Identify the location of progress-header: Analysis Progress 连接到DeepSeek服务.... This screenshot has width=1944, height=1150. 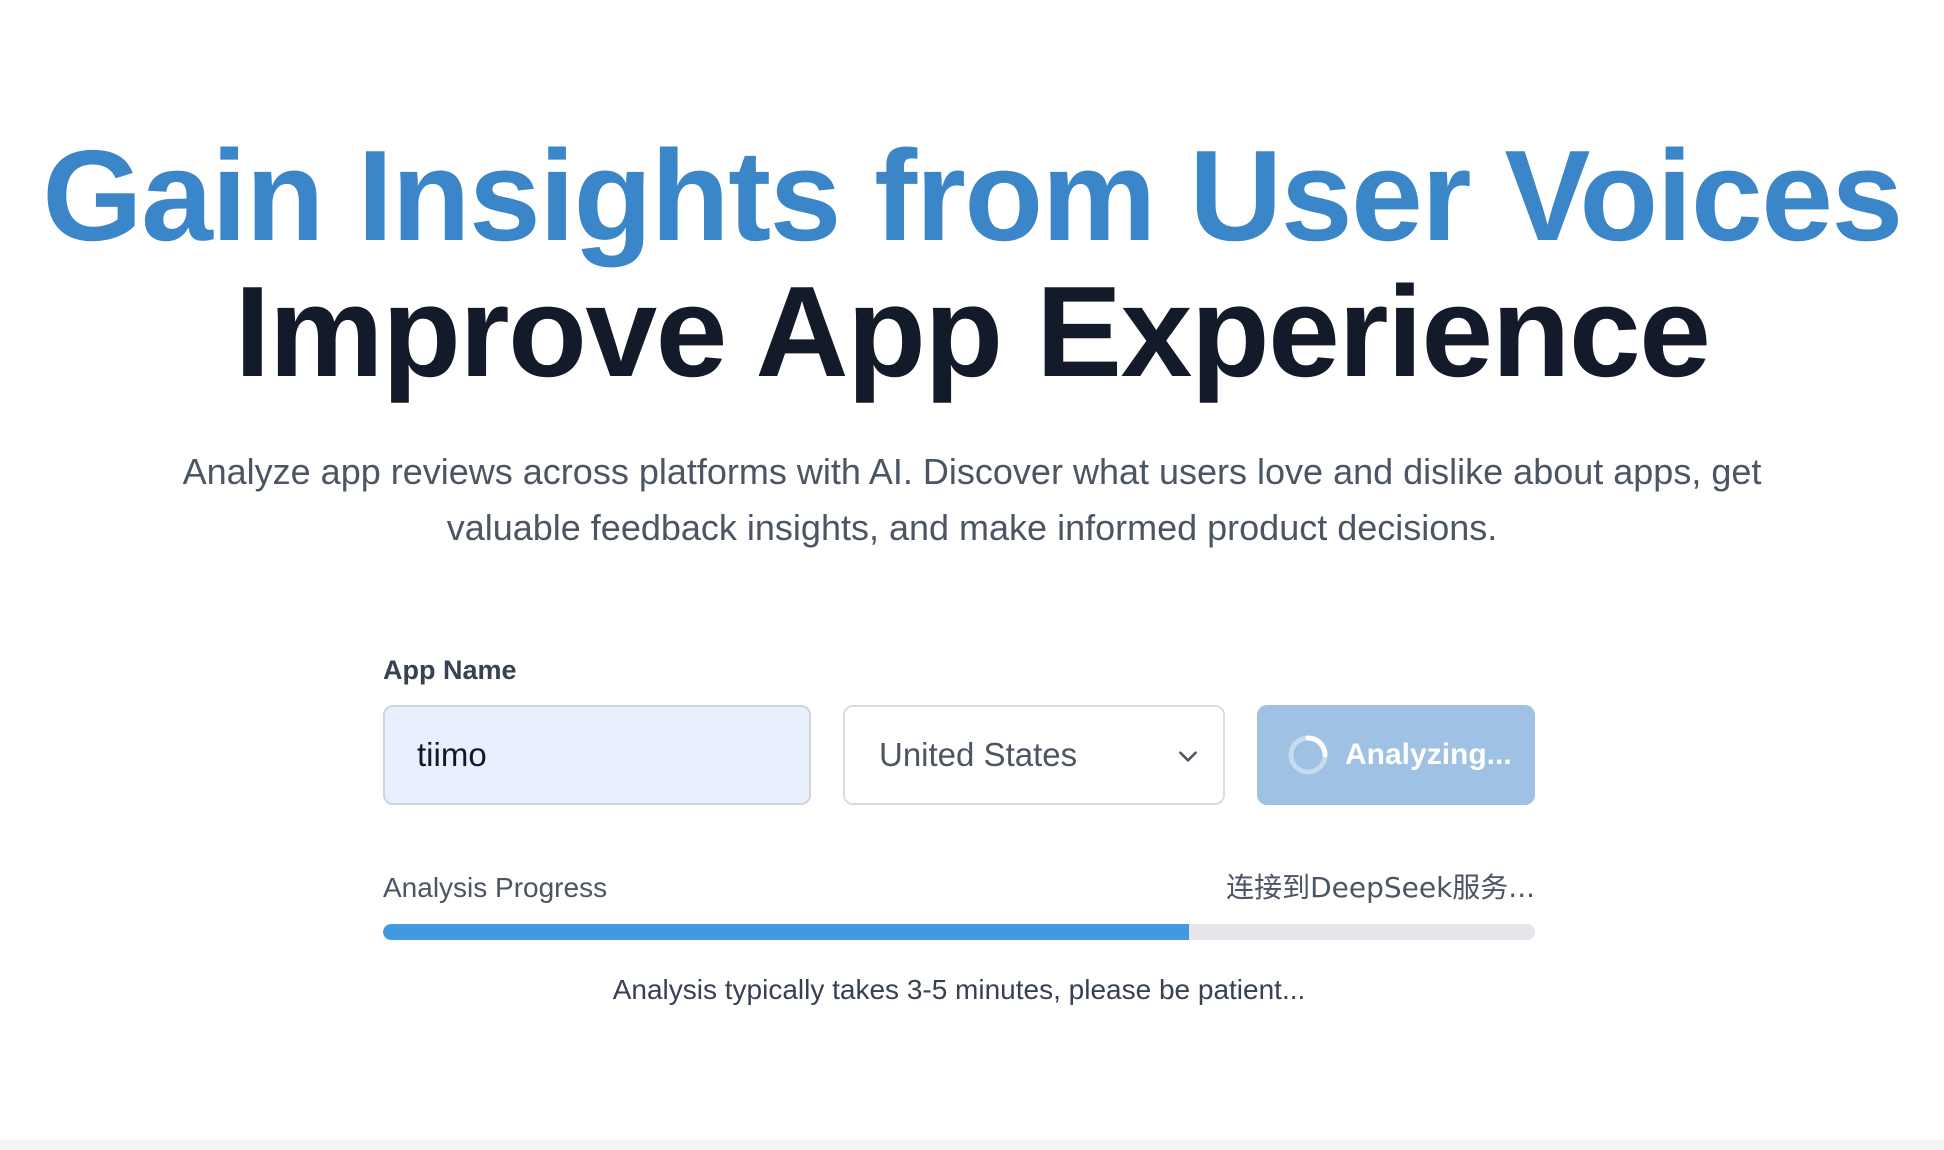
(959, 888).